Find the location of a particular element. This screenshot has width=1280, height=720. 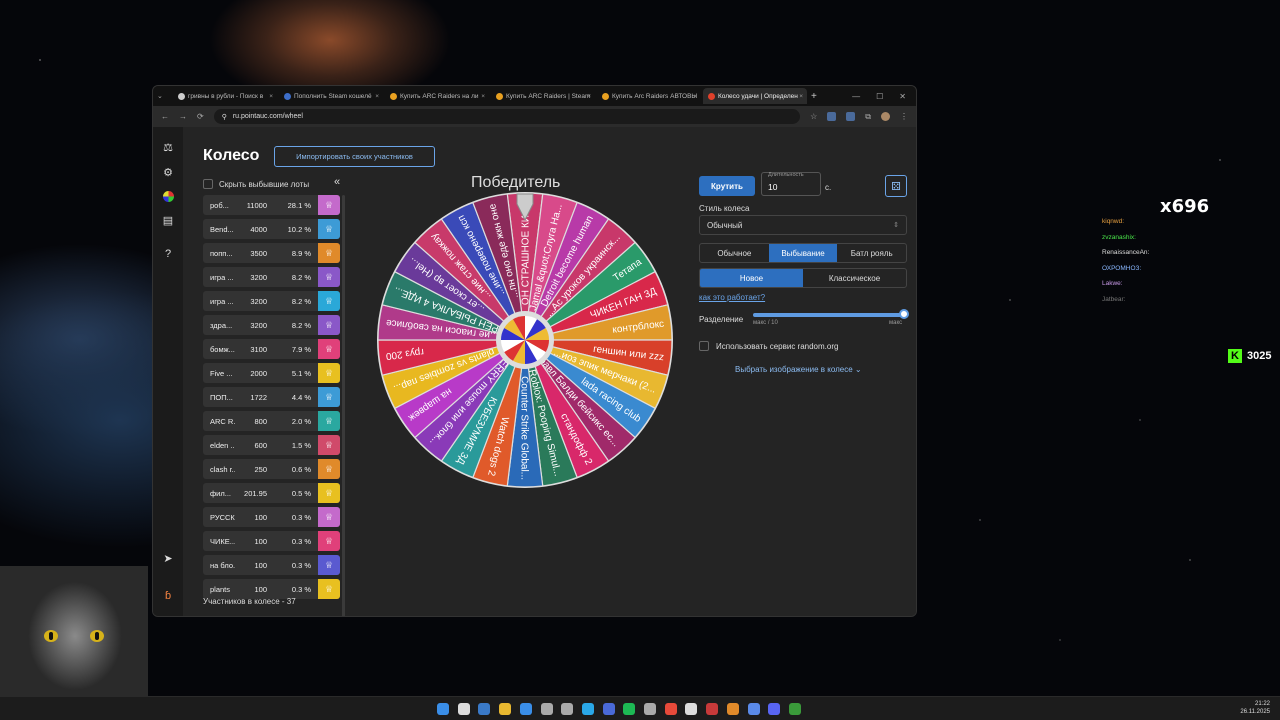

mode-option: Батл рояль is located at coordinates (871, 253).